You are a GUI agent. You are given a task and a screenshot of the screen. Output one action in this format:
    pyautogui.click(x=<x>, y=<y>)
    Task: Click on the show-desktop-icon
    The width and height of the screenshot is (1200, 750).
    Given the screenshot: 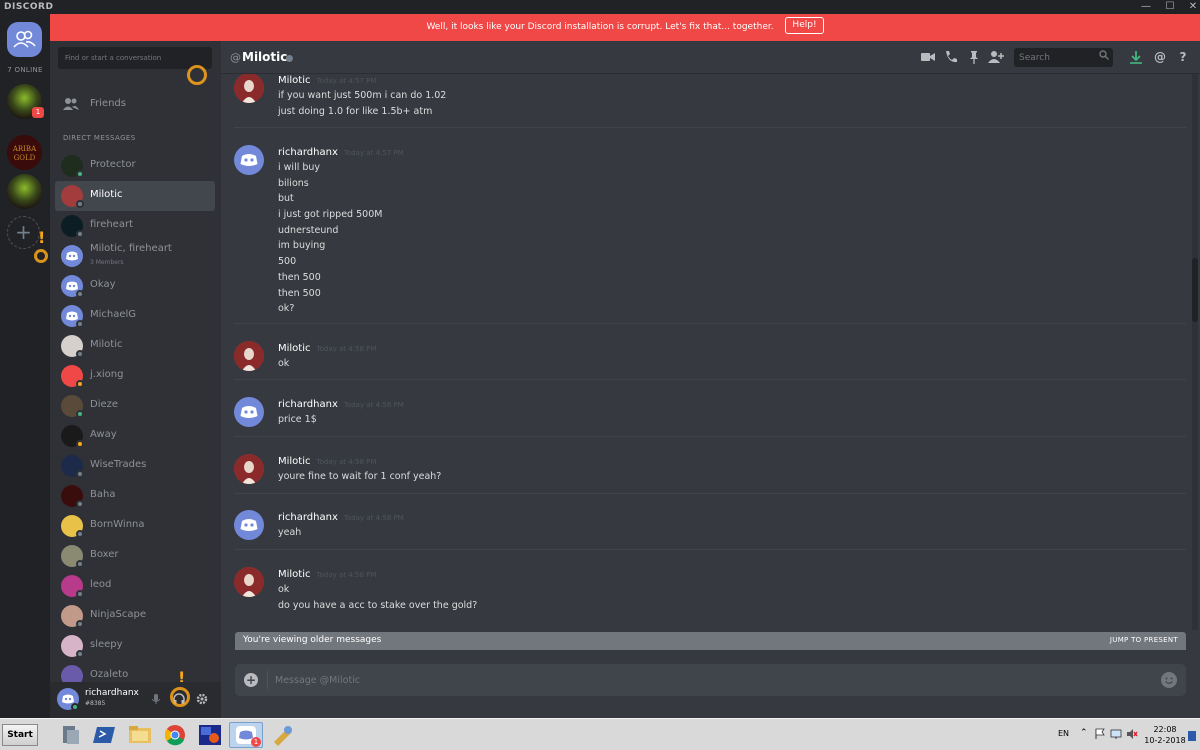 What is the action you would take?
    pyautogui.click(x=1192, y=736)
    